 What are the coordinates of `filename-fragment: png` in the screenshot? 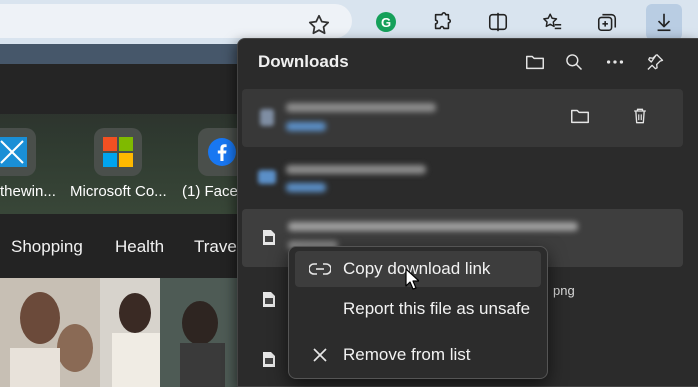 It's located at (564, 290).